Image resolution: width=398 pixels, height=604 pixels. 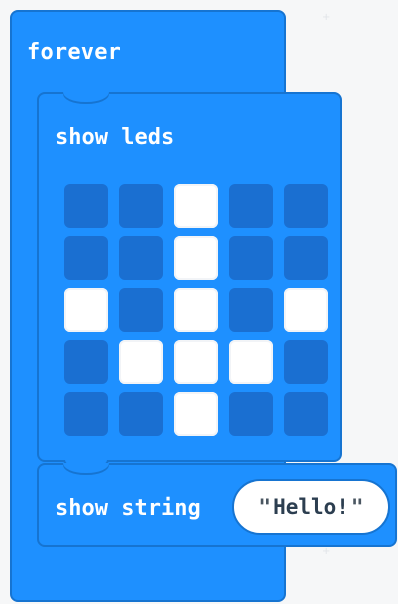 I want to click on show-string-connector-notch, so click(x=86, y=468).